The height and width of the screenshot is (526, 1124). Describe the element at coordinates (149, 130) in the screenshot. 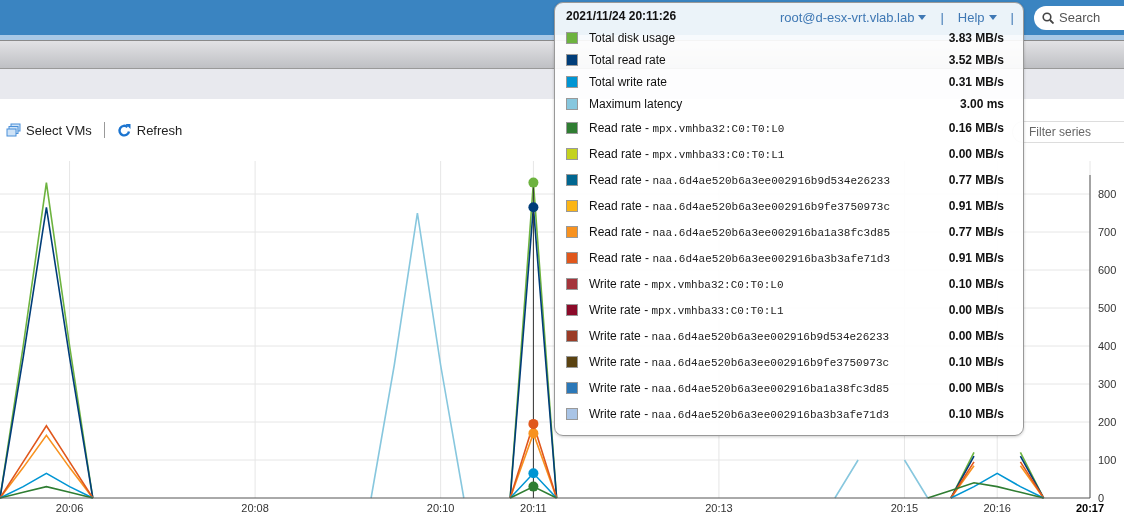

I see `refresh-button: Refresh` at that location.